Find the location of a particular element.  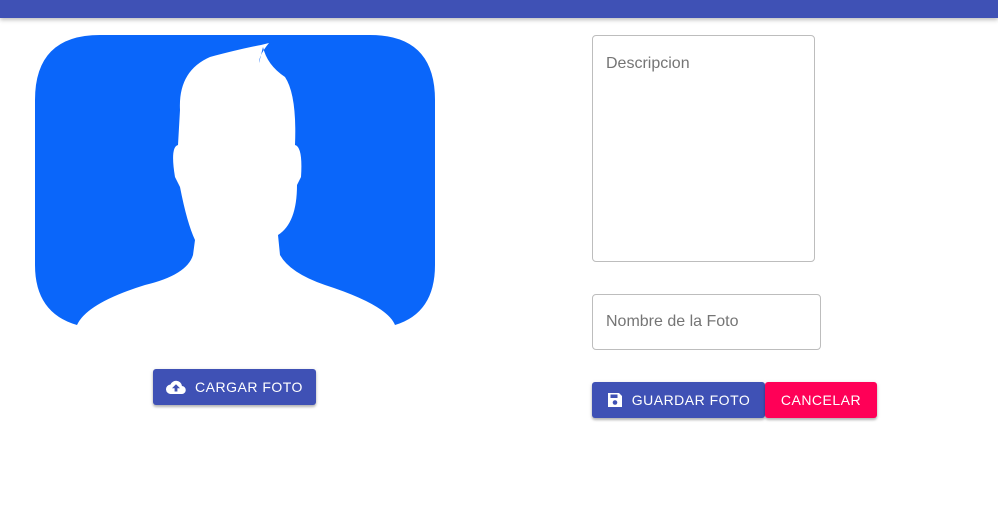

upload-photo-label: CARGAR FOTO is located at coordinates (249, 387).